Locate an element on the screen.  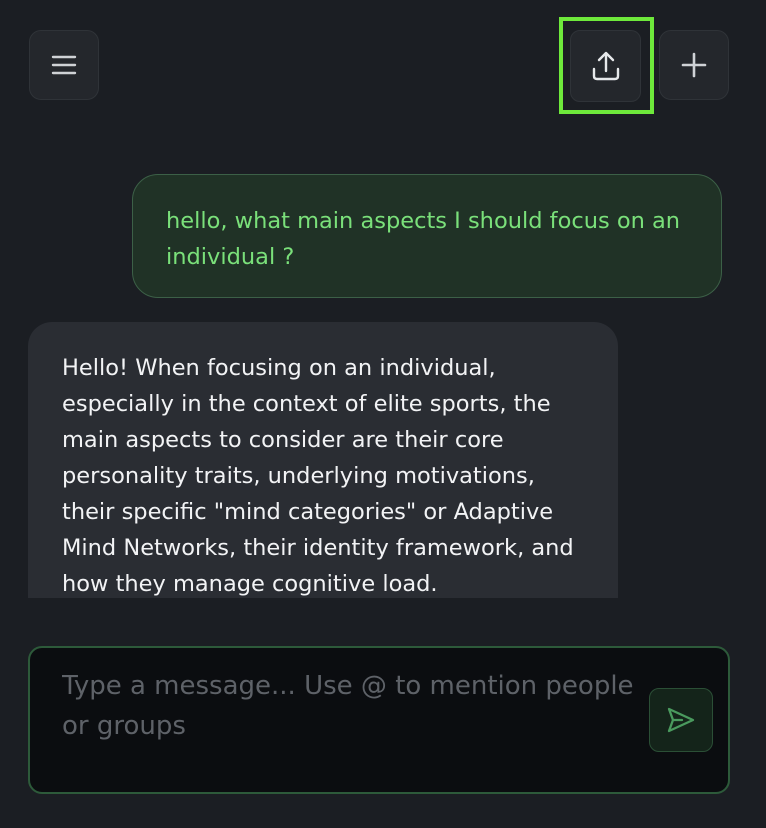
message-input is located at coordinates (352, 721).